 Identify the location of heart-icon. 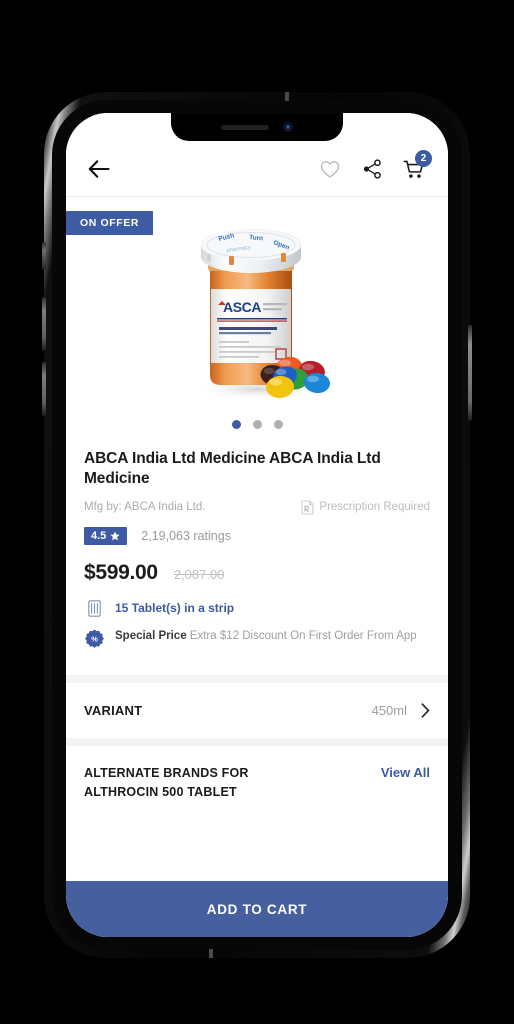
(330, 169).